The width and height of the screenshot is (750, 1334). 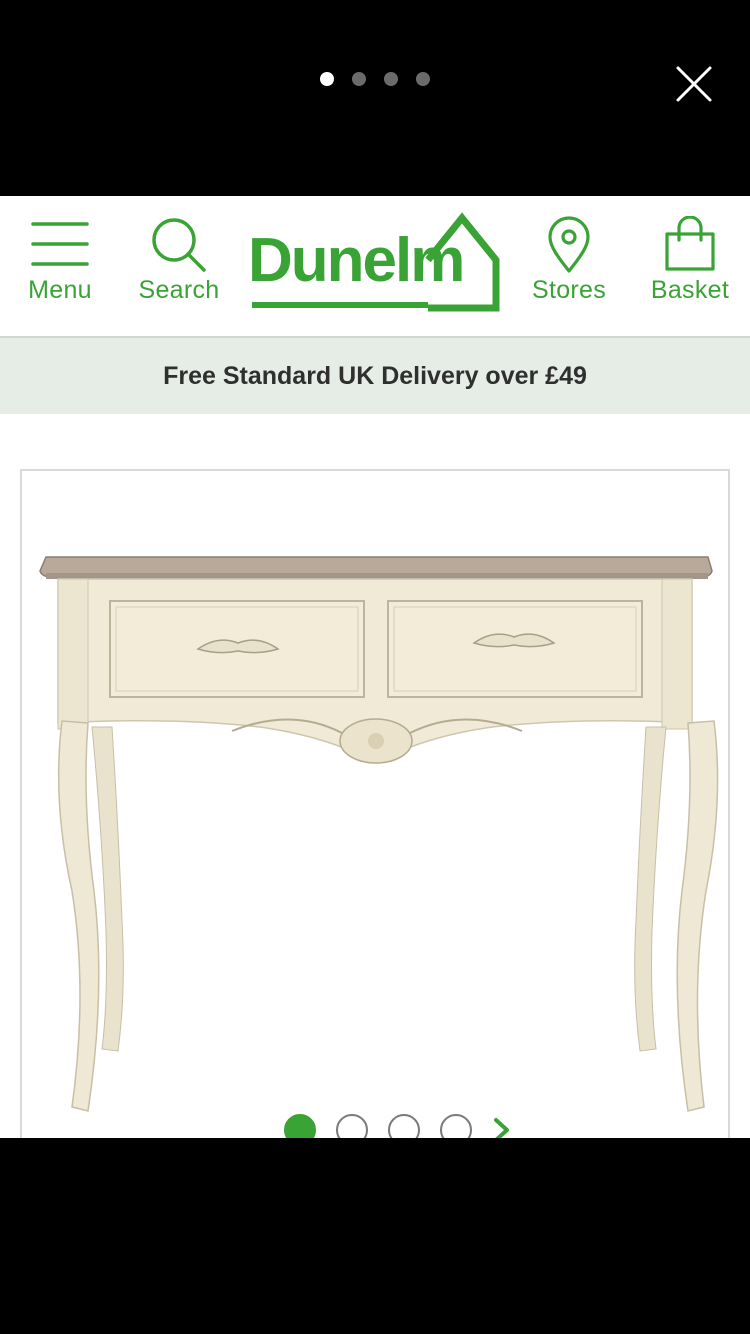 I want to click on delivery-promo-text: Free Standard UK Delivery over £49, so click(x=375, y=375).